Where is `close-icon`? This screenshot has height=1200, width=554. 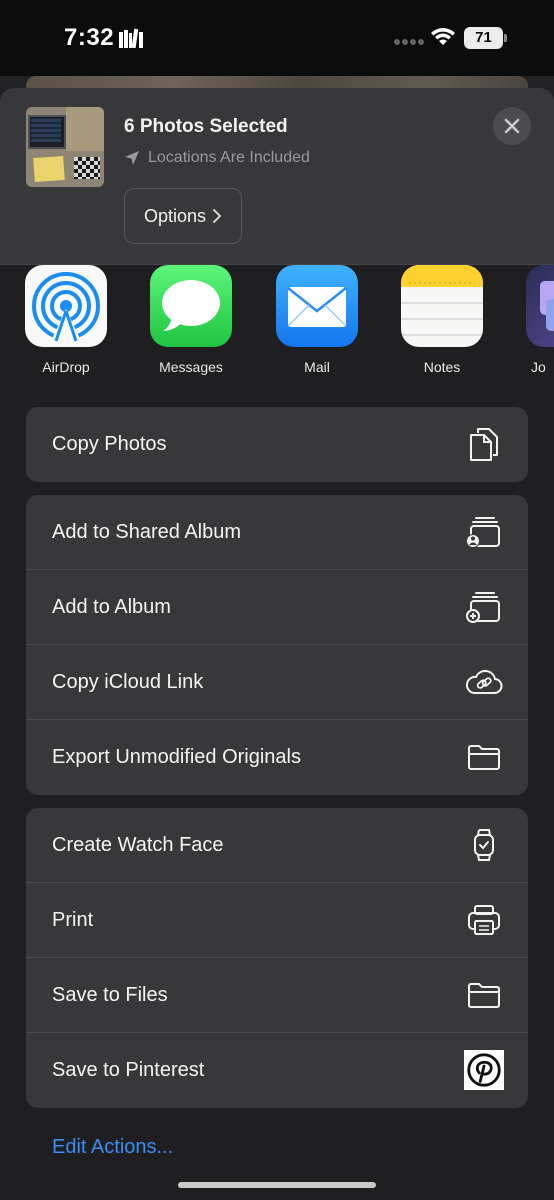
close-icon is located at coordinates (512, 126).